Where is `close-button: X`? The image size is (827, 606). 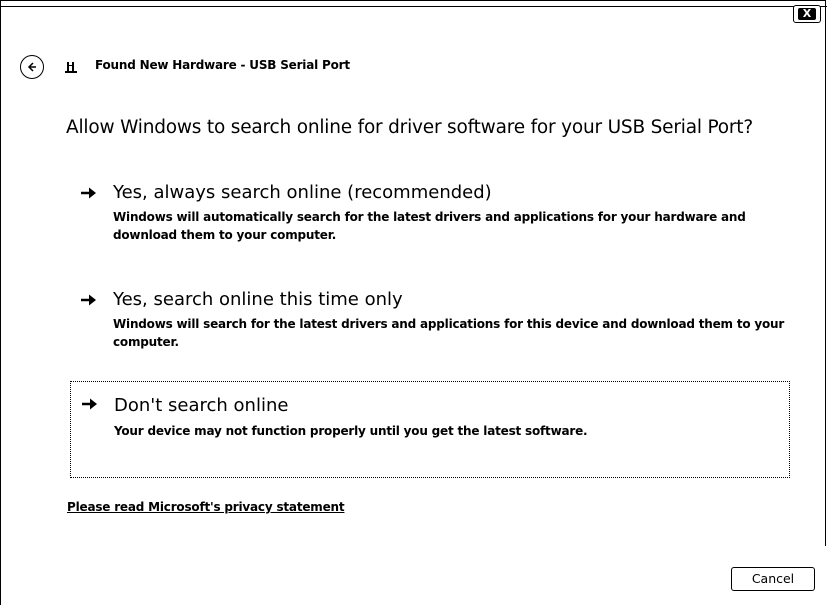
close-button: X is located at coordinates (807, 14).